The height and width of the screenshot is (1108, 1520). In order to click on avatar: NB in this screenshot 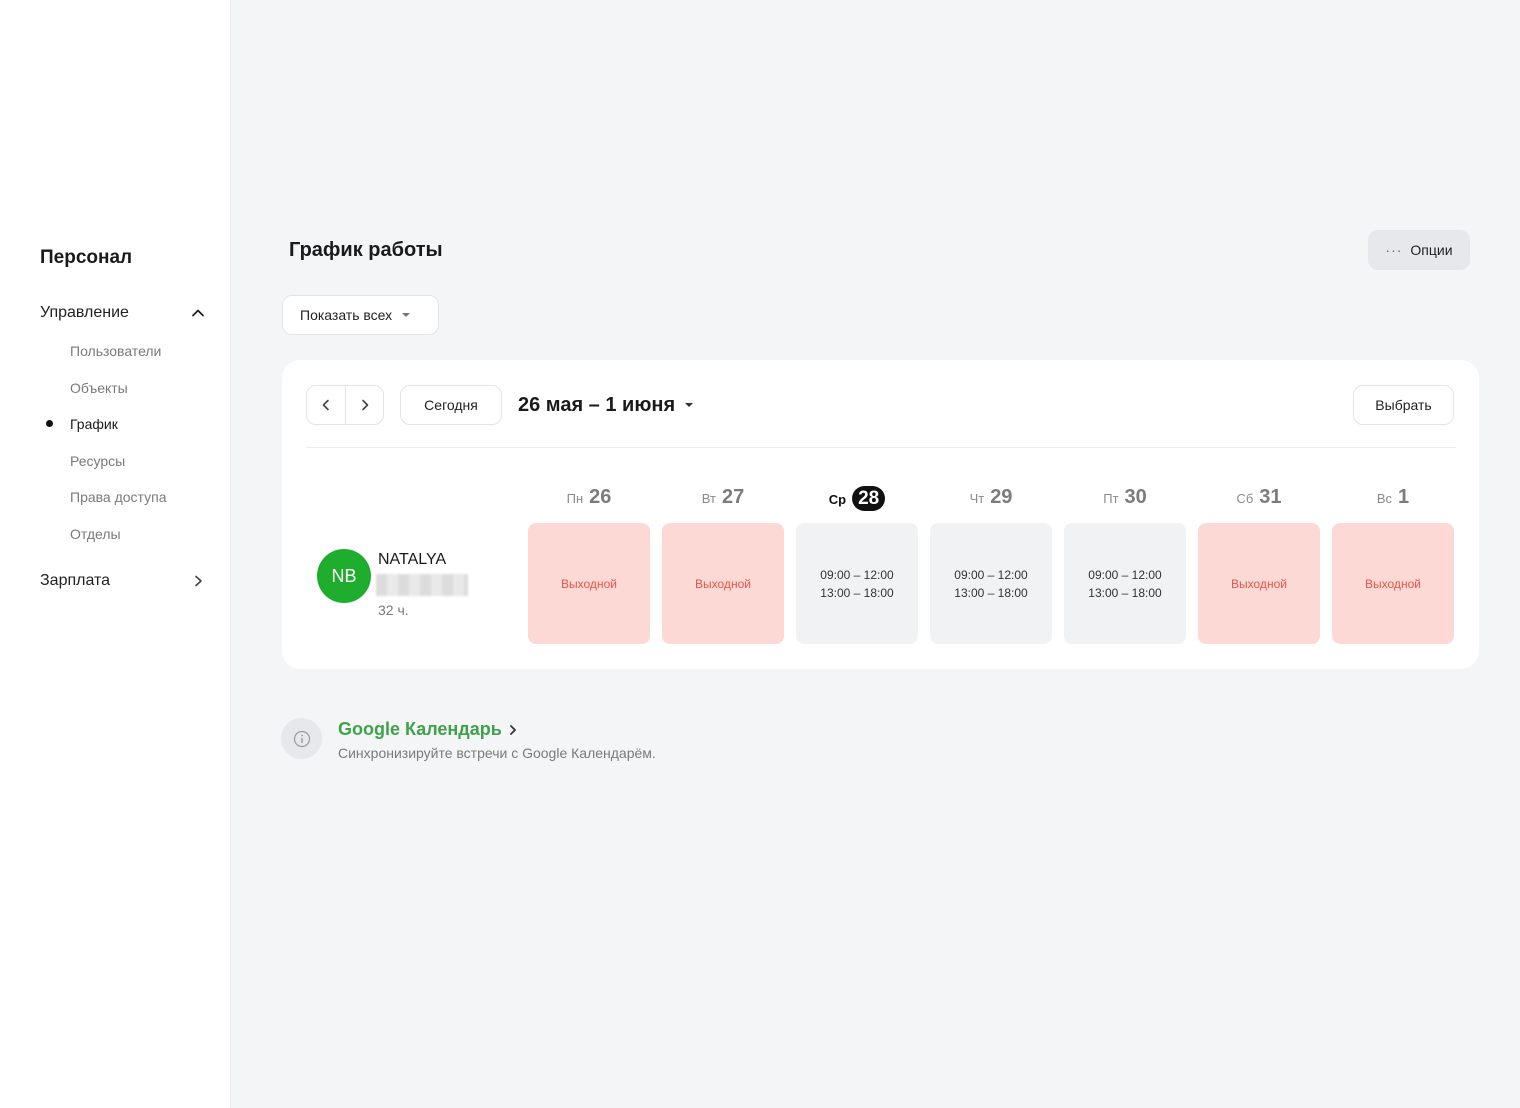, I will do `click(344, 576)`.